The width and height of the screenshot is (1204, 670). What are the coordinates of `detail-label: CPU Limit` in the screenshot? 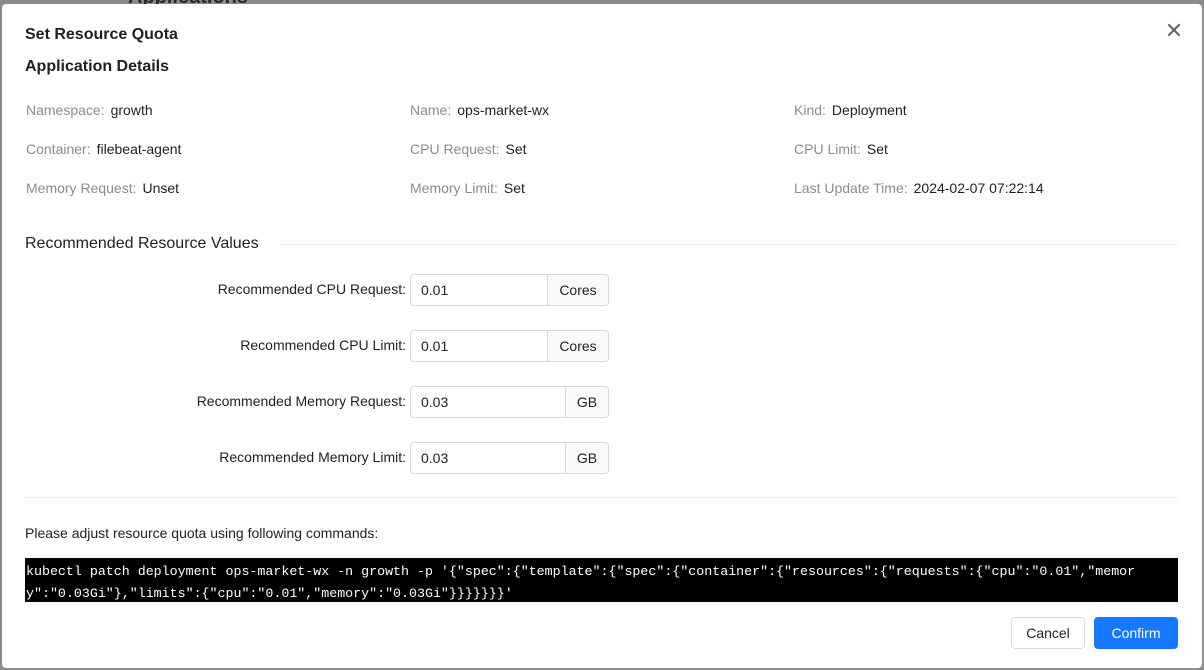 It's located at (826, 149).